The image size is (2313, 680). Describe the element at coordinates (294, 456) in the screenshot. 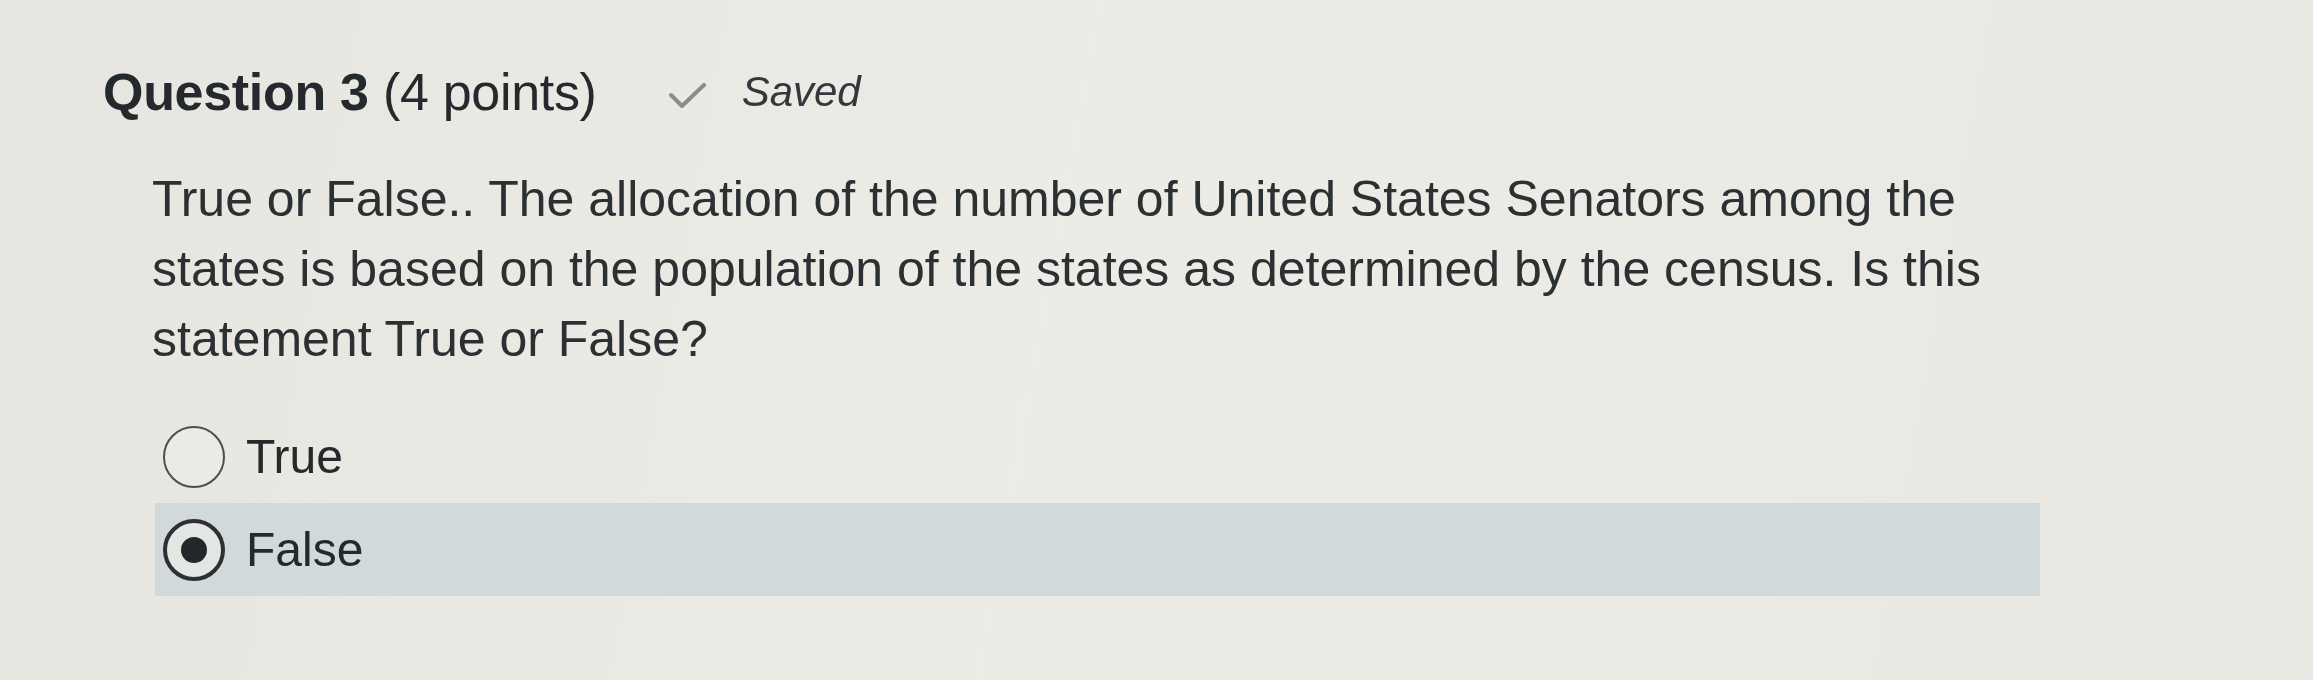

I see `answer-label: True` at that location.